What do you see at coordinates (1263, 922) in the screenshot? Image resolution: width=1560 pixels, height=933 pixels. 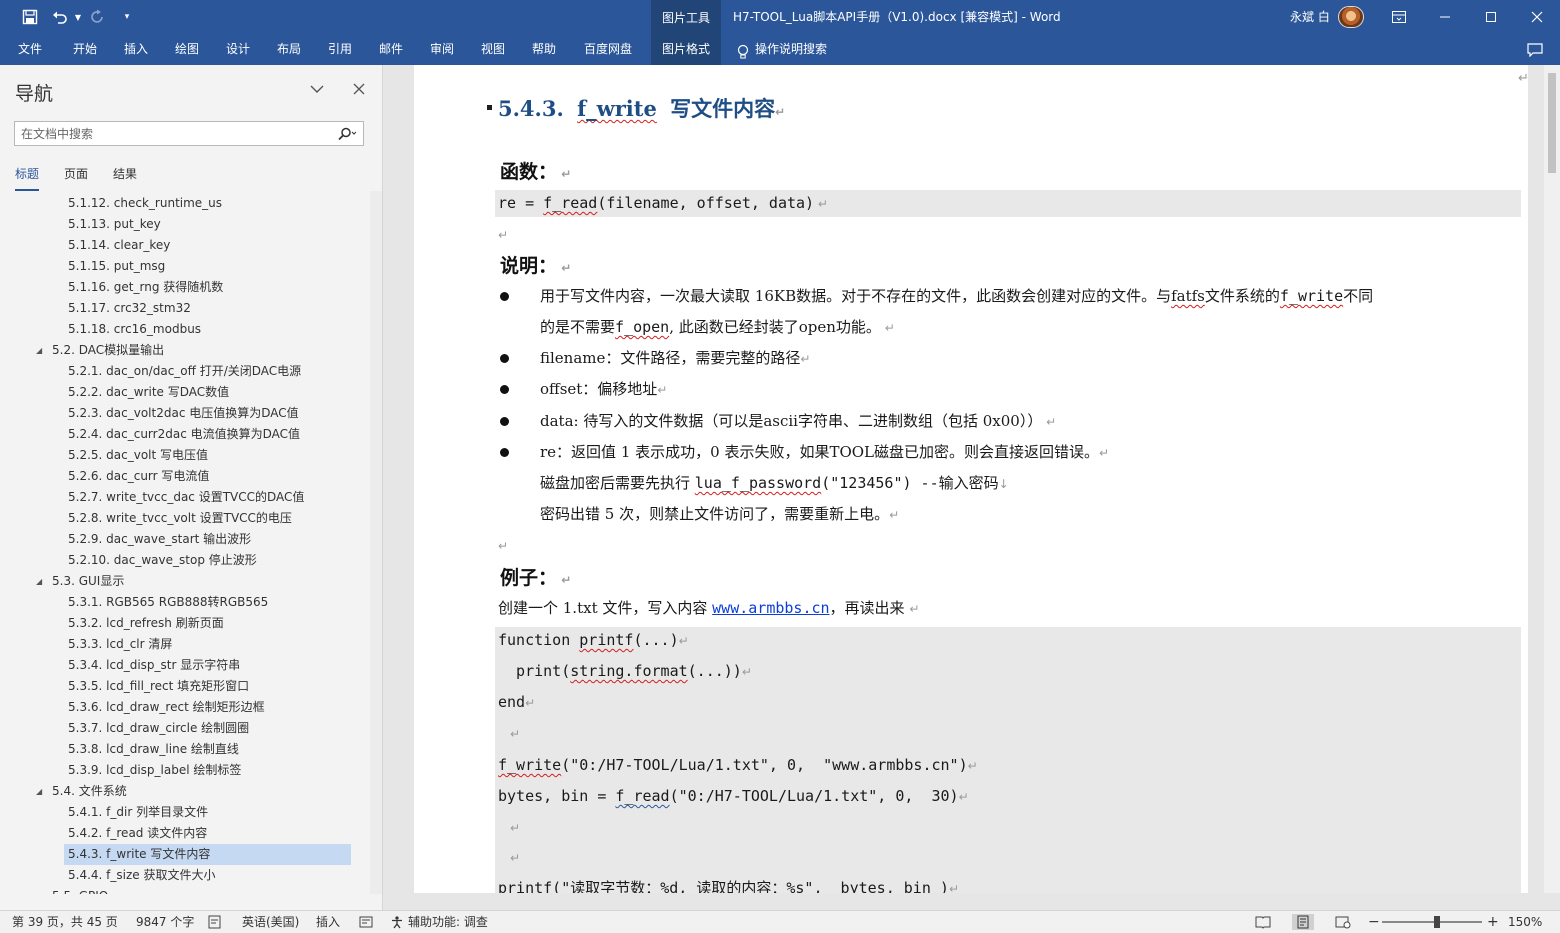 I see `read-mode-icon` at bounding box center [1263, 922].